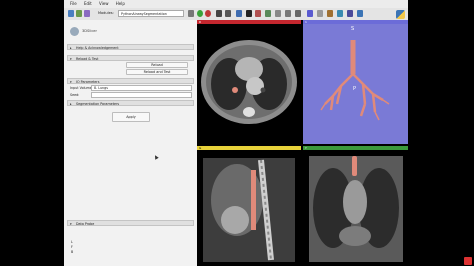 Image resolution: width=474 pixels, height=266 pixels. I want to click on screenshot-icon, so click(320, 13).